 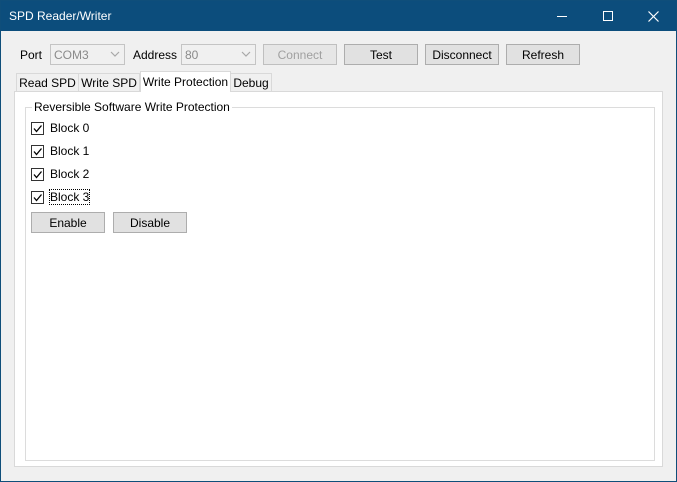 What do you see at coordinates (218, 54) in the screenshot?
I see `address-select: 80` at bounding box center [218, 54].